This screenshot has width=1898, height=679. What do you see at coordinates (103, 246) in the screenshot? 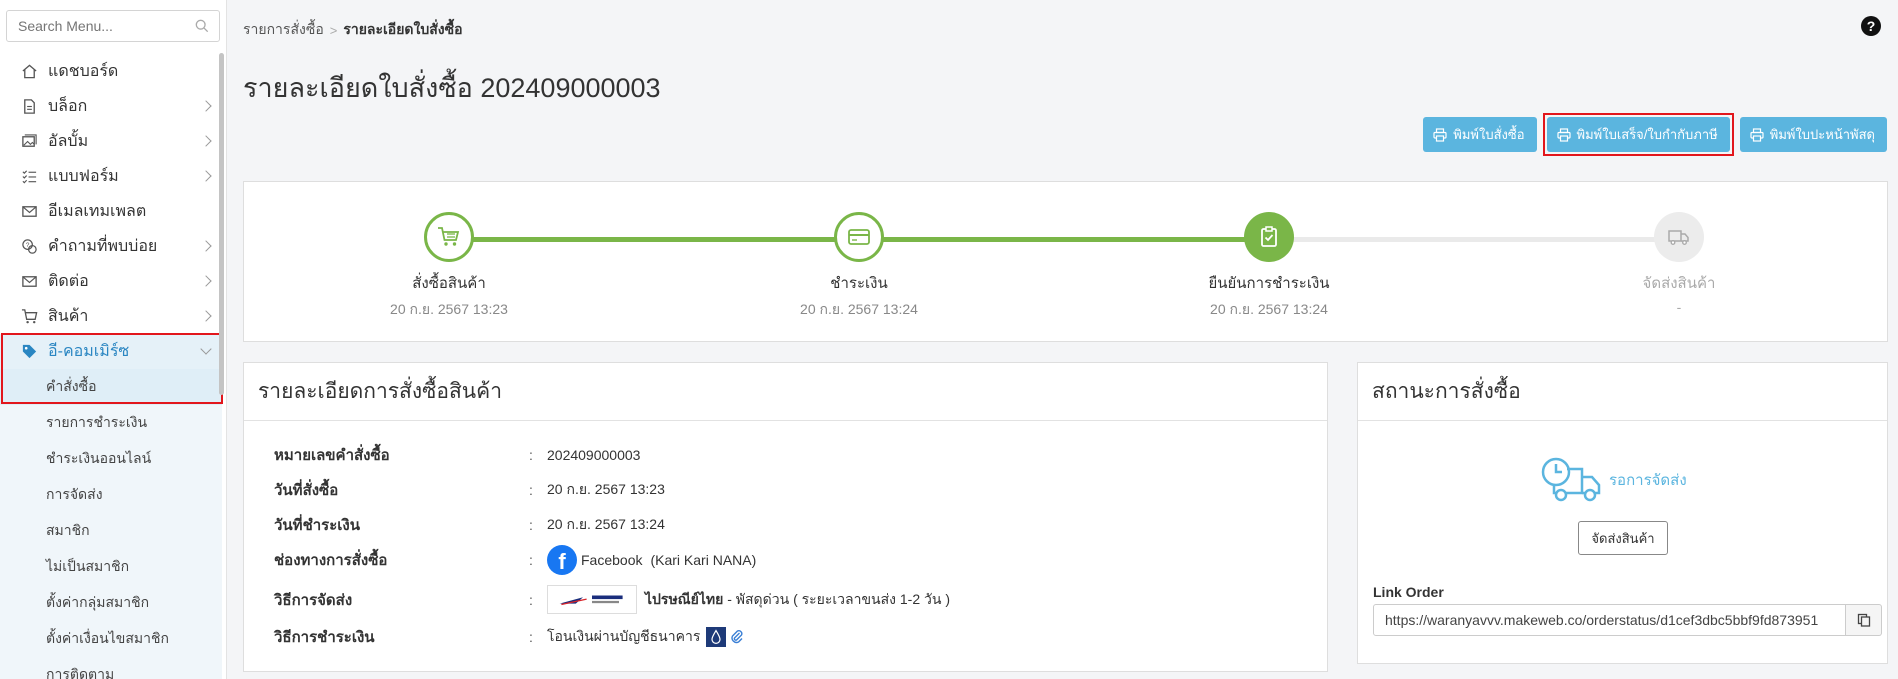
I see `sidebar-item-label: คำถามที่พบบ่อย` at bounding box center [103, 246].